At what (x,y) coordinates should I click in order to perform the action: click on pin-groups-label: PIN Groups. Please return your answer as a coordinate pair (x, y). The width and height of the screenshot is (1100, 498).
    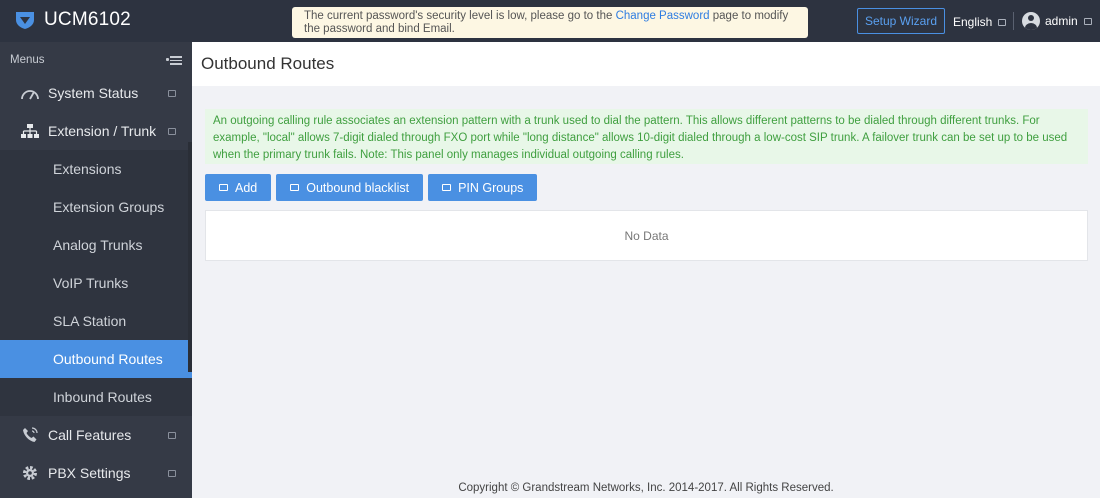
    Looking at the image, I should click on (491, 187).